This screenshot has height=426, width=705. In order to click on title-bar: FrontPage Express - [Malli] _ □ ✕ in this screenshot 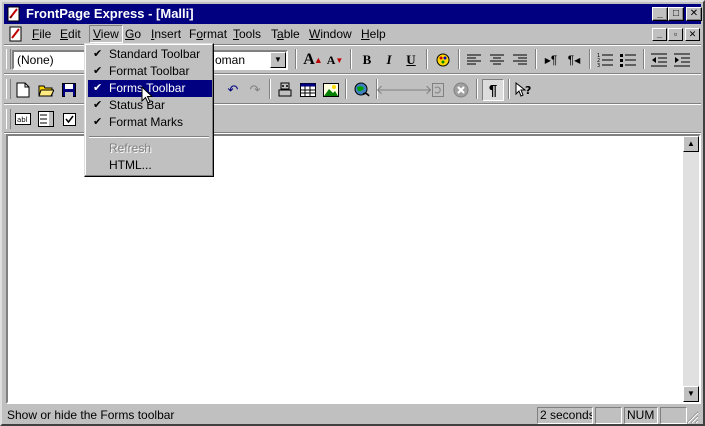, I will do `click(353, 14)`.